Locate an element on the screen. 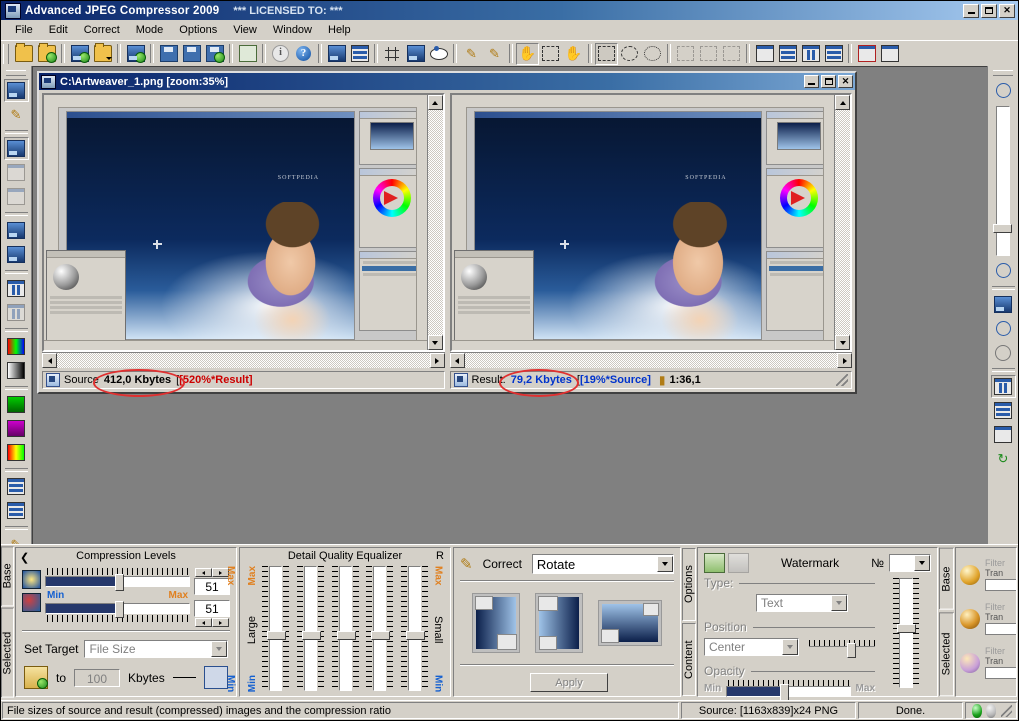 Image resolution: width=1019 pixels, height=721 pixels. watermark-number-combo is located at coordinates (909, 563).